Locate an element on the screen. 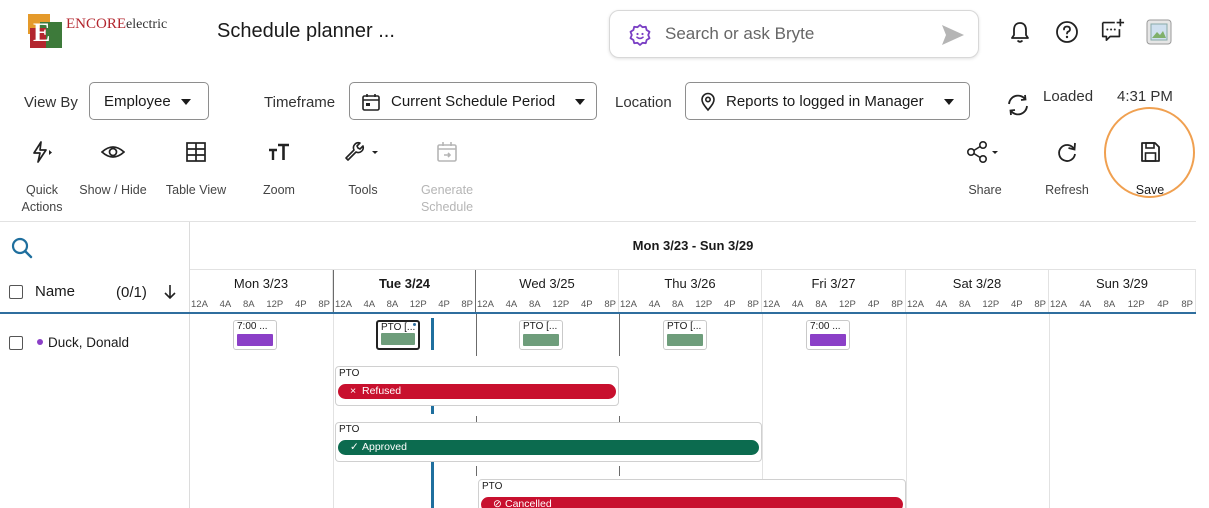  sync-icon is located at coordinates (1018, 105).